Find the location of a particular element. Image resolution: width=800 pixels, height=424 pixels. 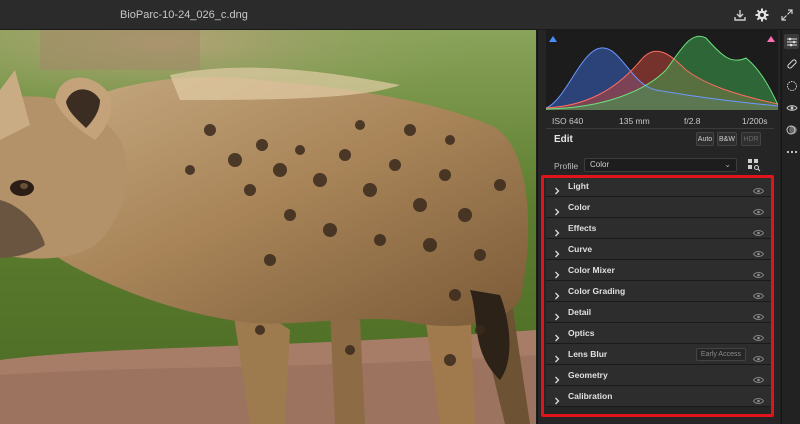

auto-button: Auto is located at coordinates (705, 139).